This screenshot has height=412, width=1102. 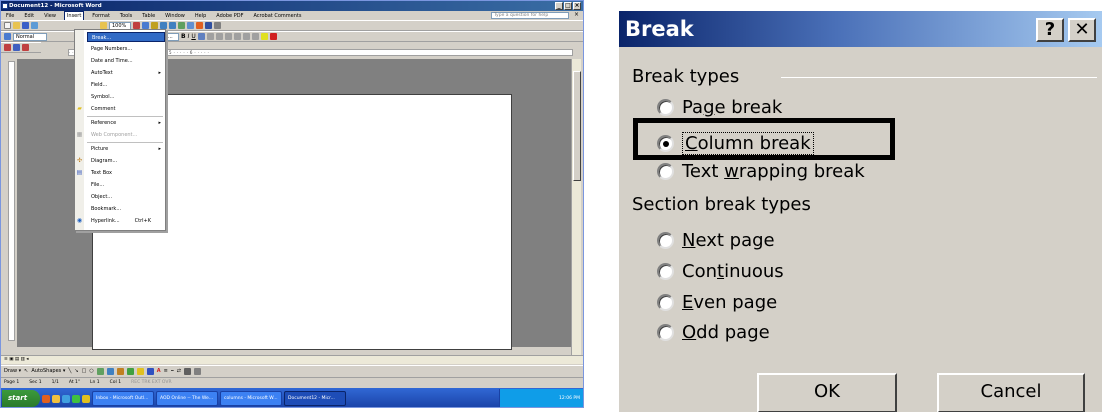 What do you see at coordinates (140, 371) in the screenshot?
I see `fill-color-icon` at bounding box center [140, 371].